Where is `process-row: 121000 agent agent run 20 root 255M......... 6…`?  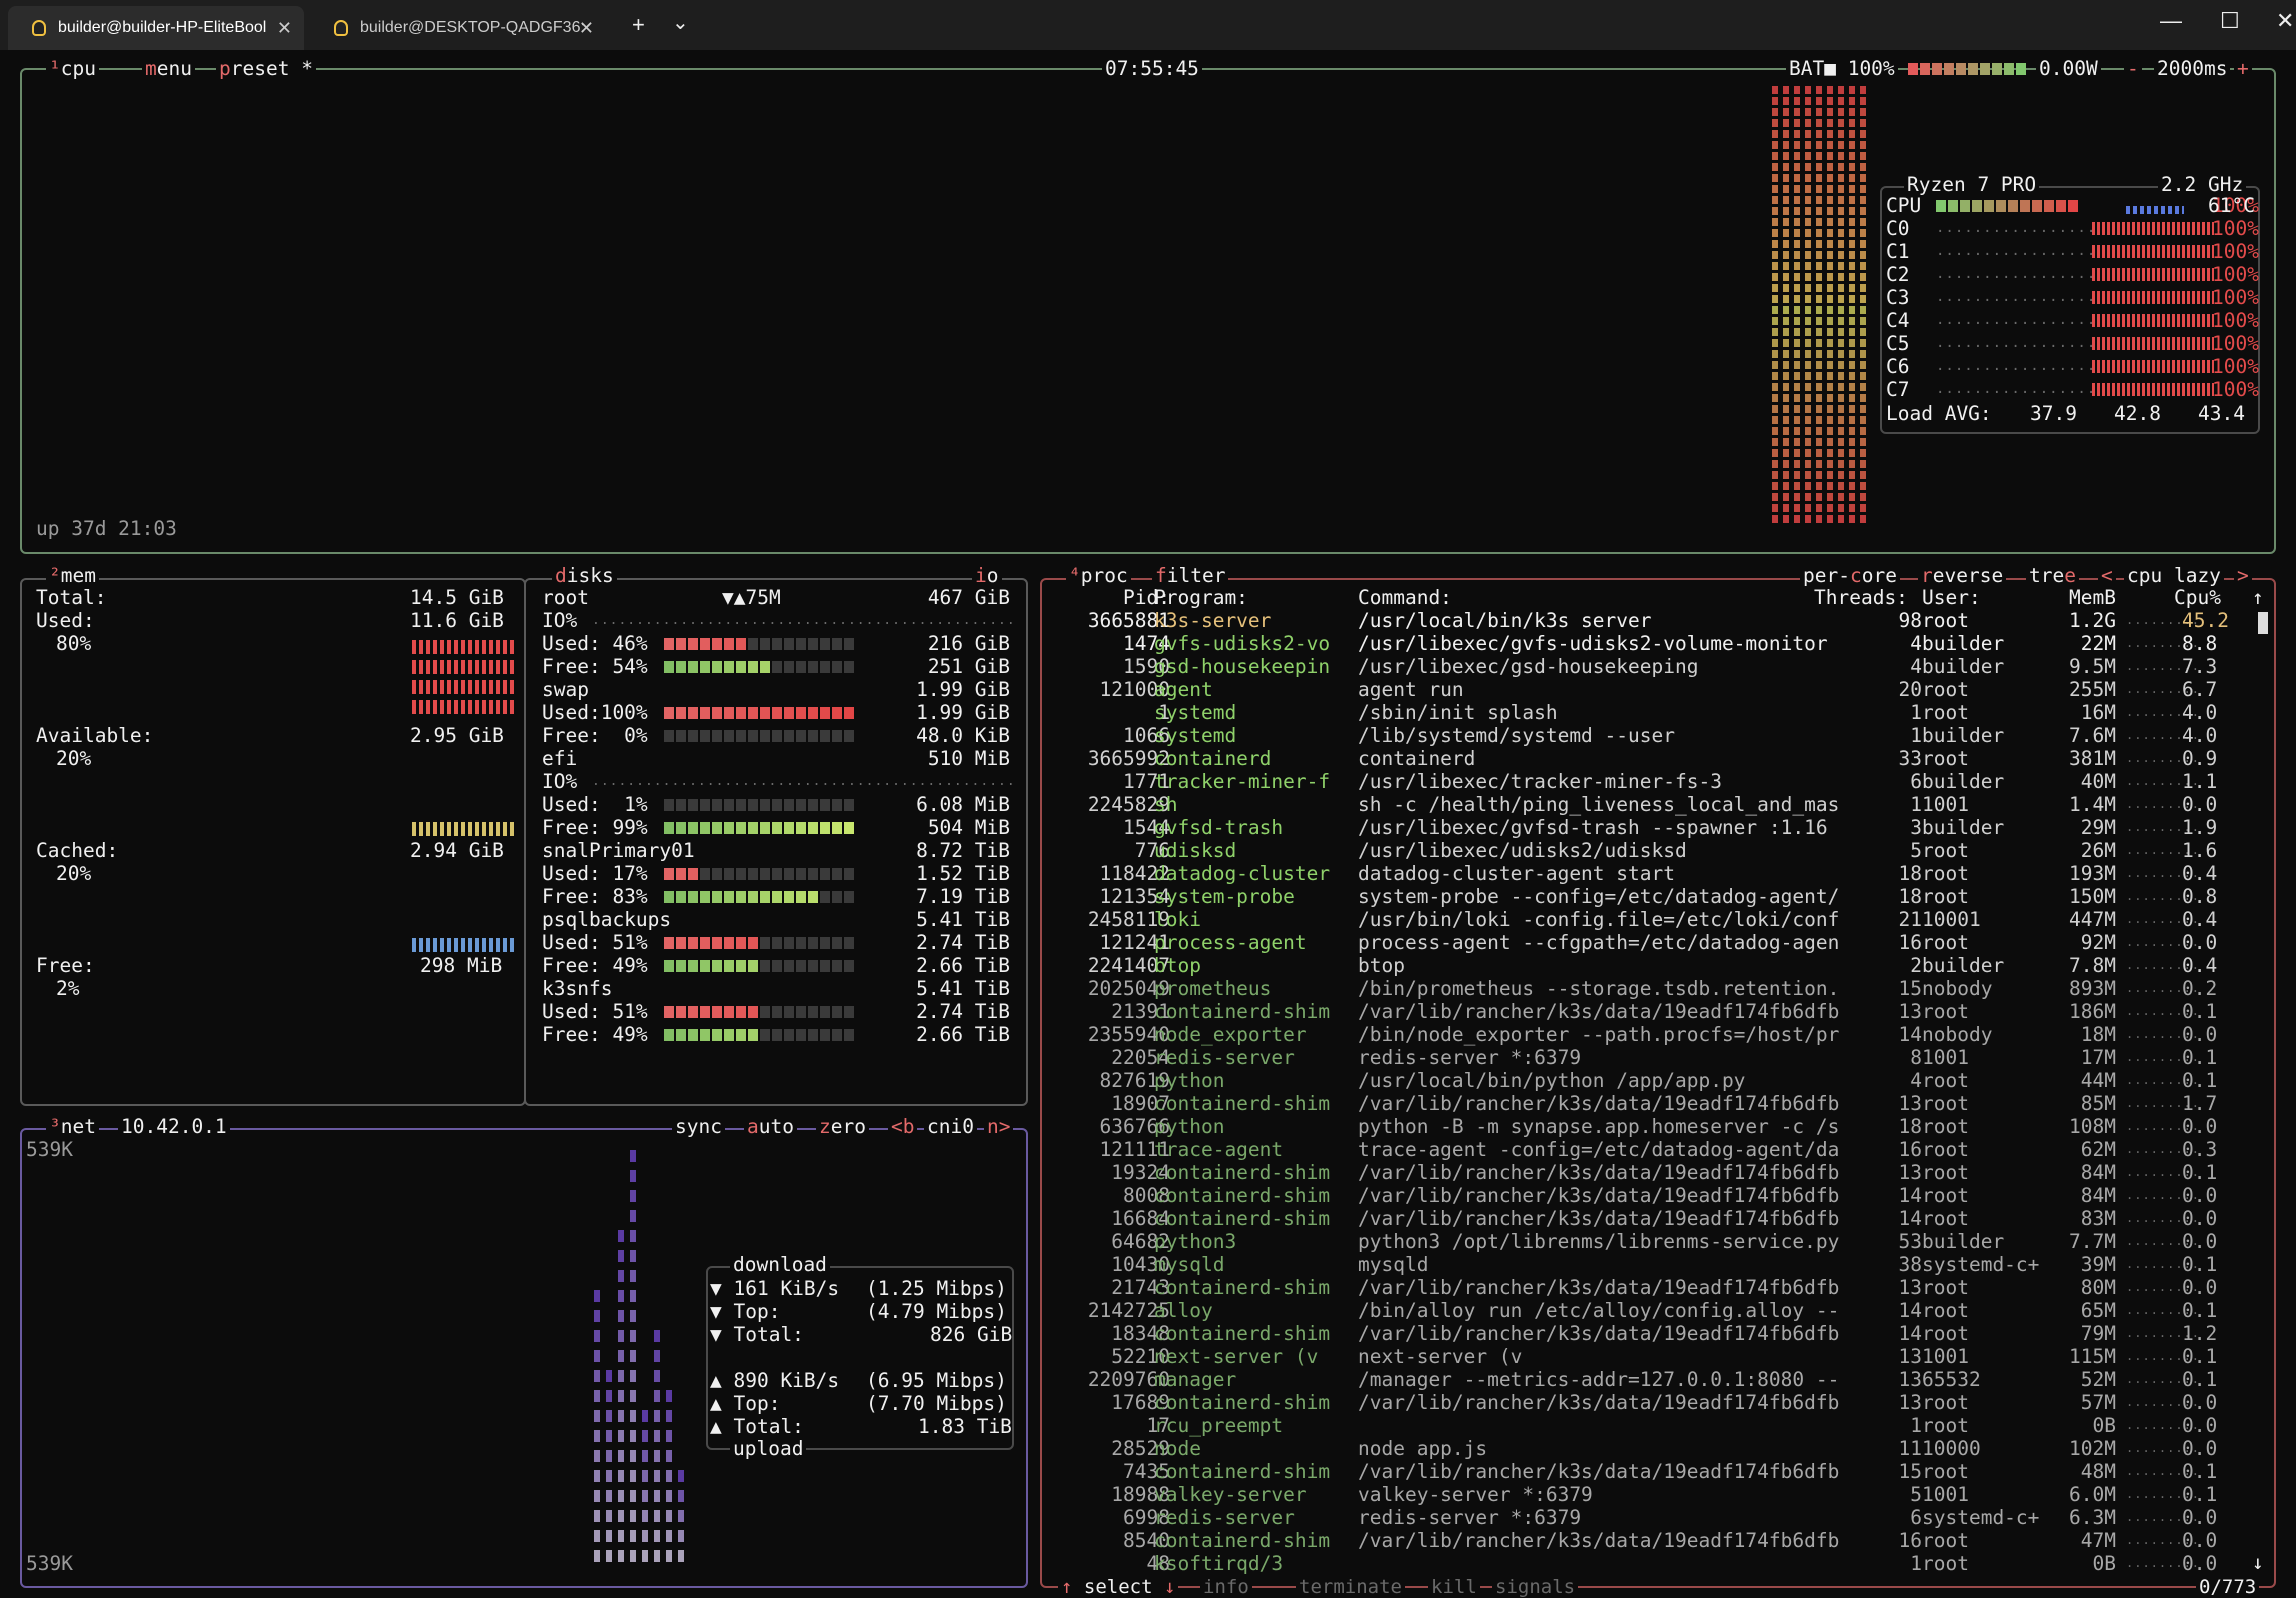 process-row: 121000 agent agent run 20 root 255M......... 6… is located at coordinates (1649, 689).